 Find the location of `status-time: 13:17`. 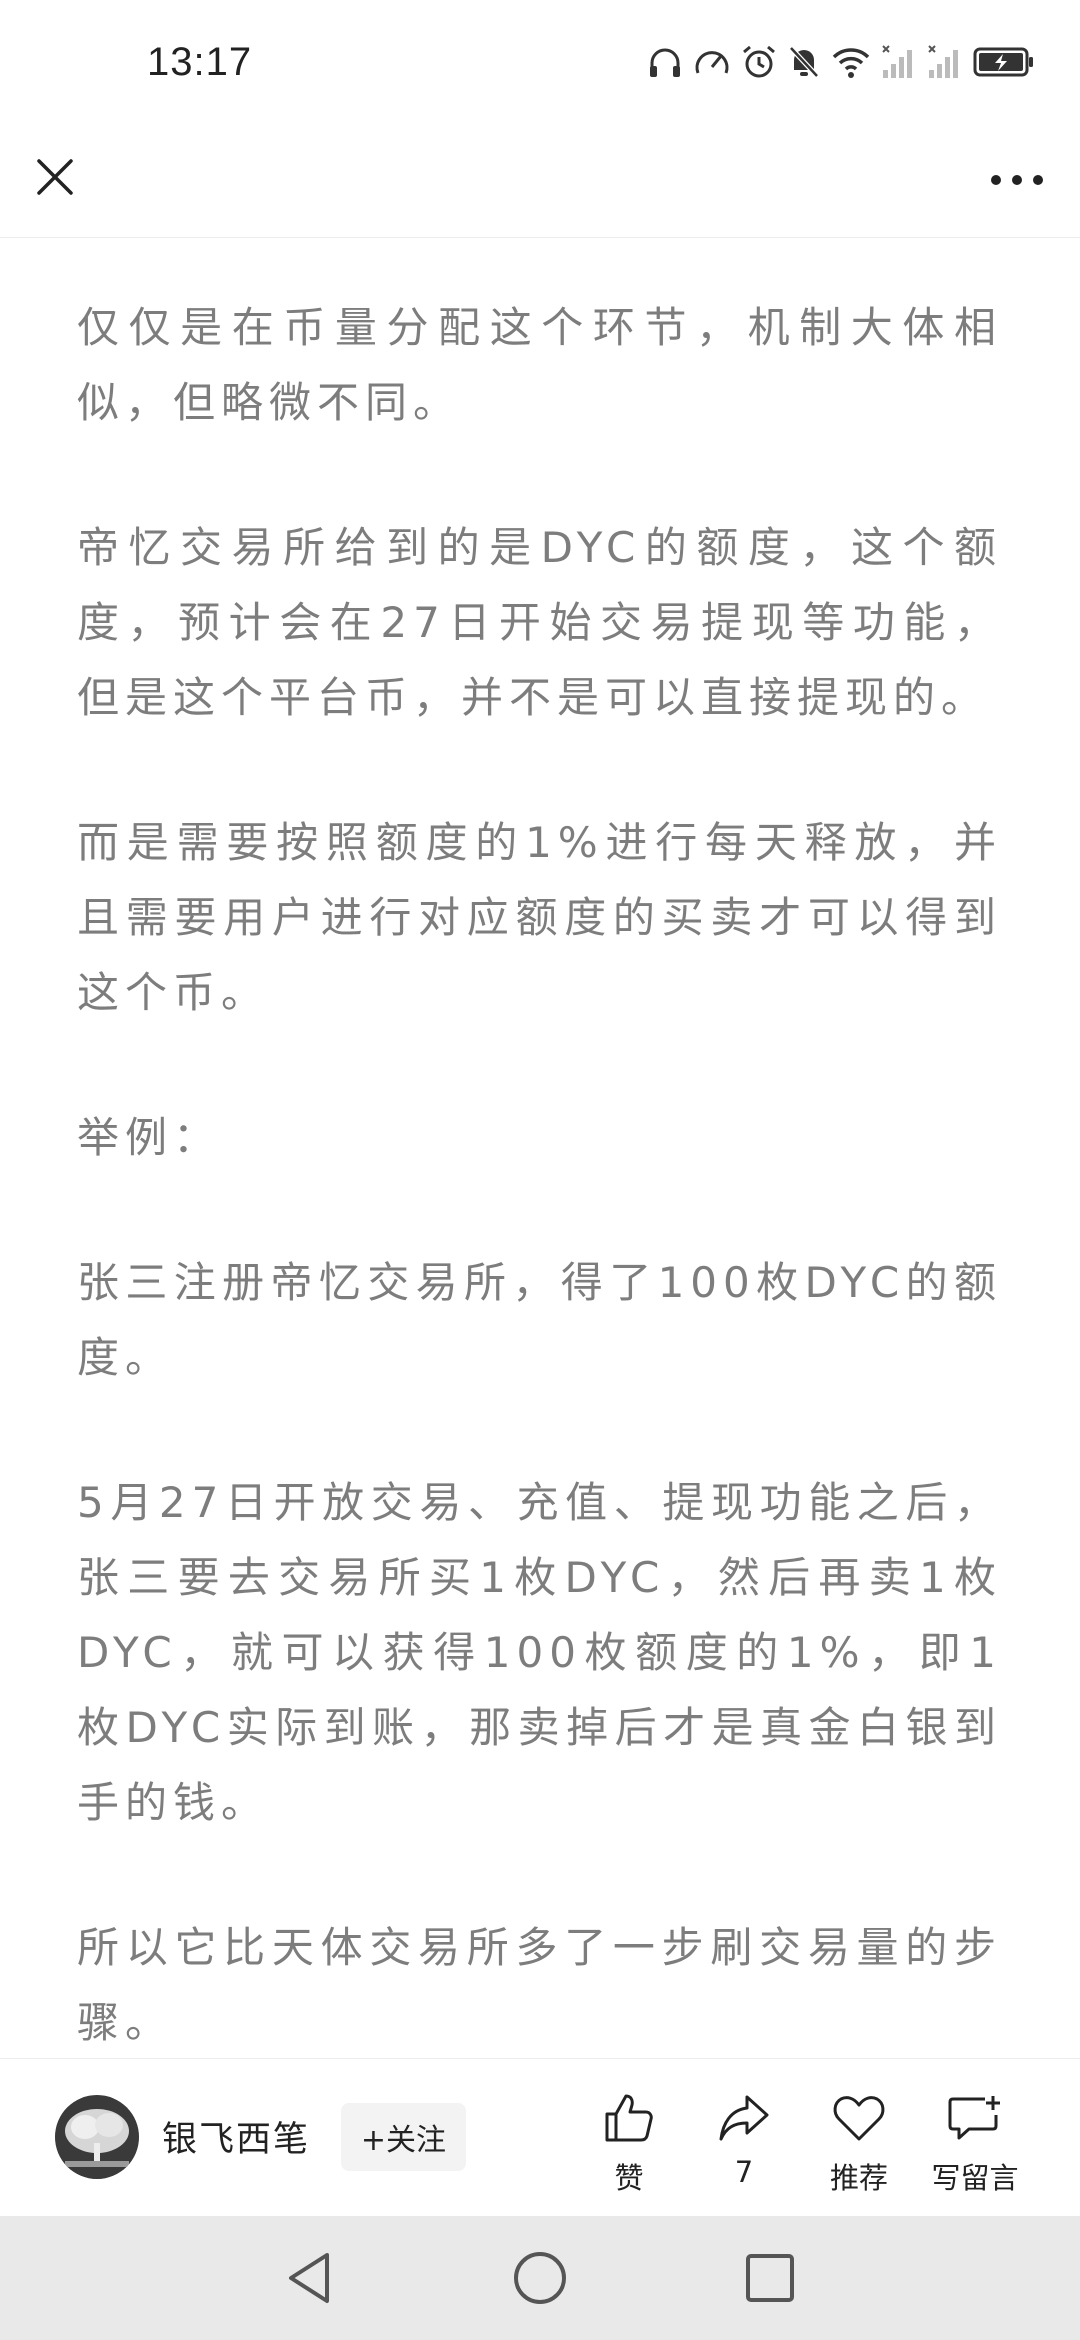

status-time: 13:17 is located at coordinates (200, 62).